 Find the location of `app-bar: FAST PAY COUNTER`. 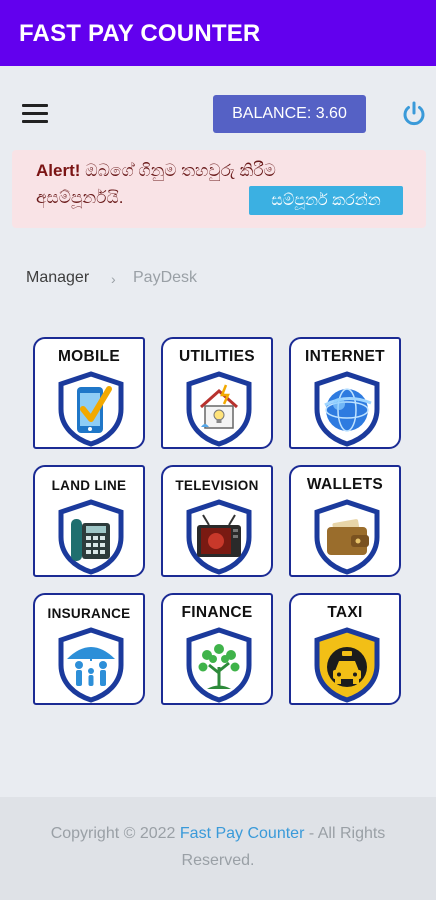

app-bar: FAST PAY COUNTER is located at coordinates (218, 33).